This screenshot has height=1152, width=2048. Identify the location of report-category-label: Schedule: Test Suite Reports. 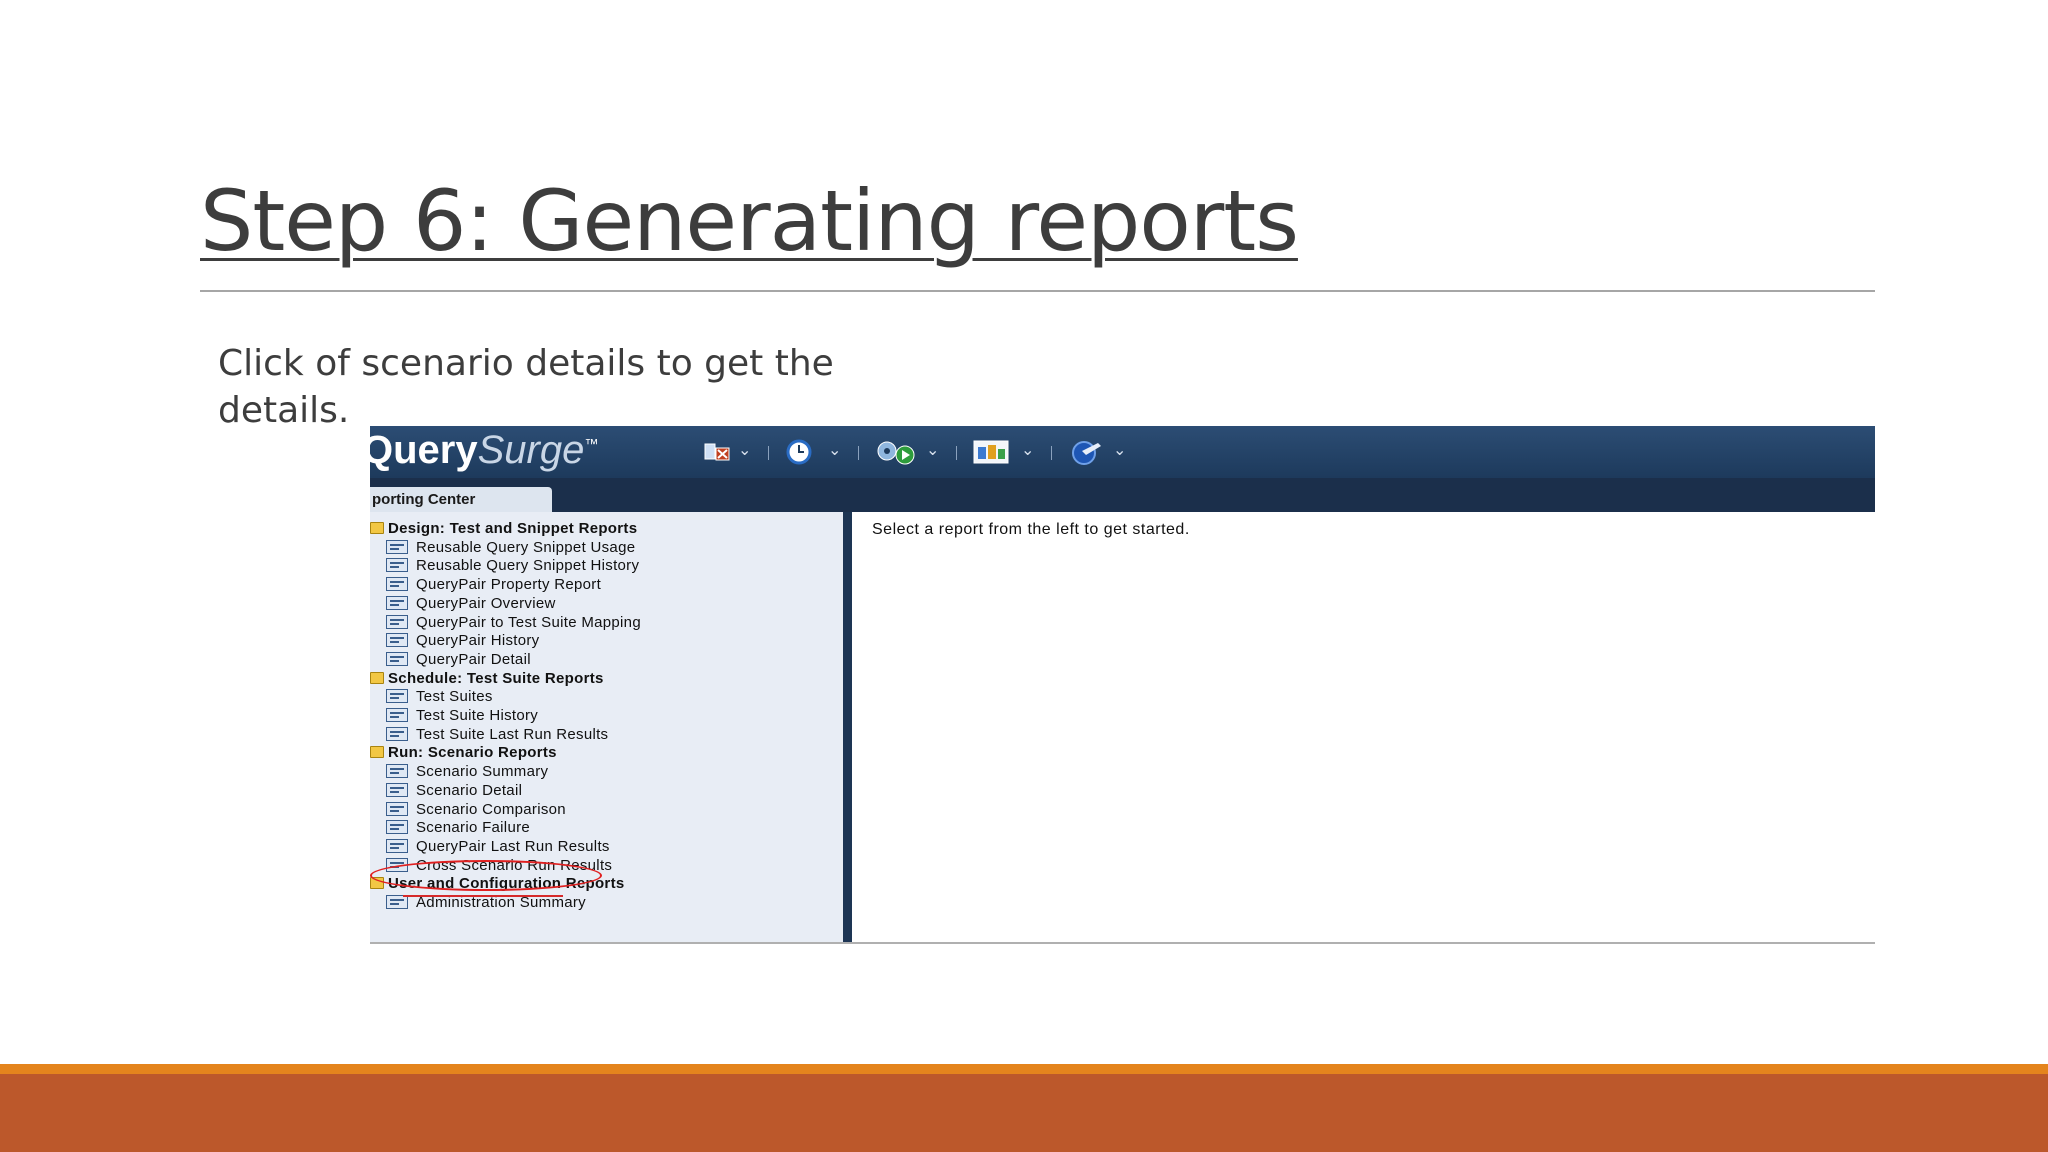
(496, 678).